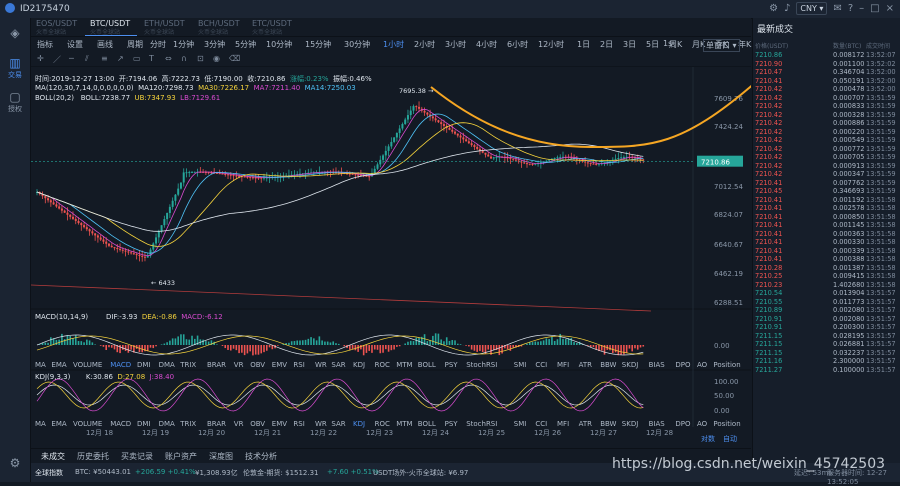  What do you see at coordinates (221, 456) in the screenshot?
I see `bottom-tab-4: 深度图` at bounding box center [221, 456].